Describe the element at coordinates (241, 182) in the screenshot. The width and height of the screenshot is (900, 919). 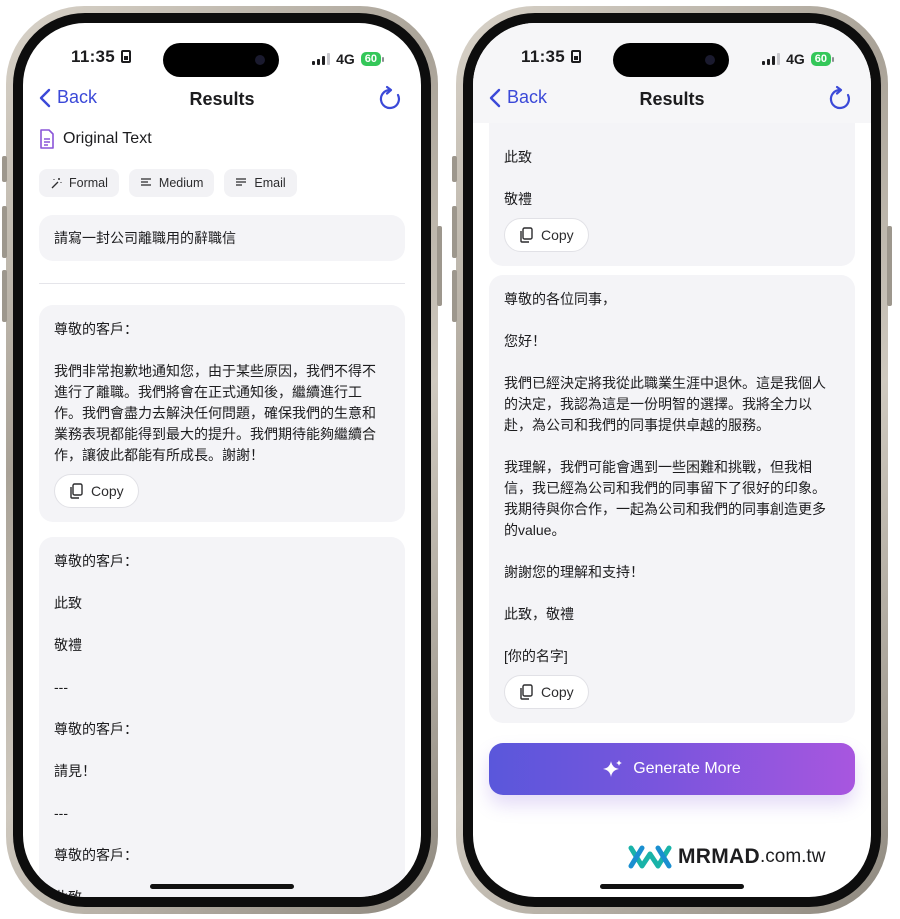
I see `text-align-icon` at that location.